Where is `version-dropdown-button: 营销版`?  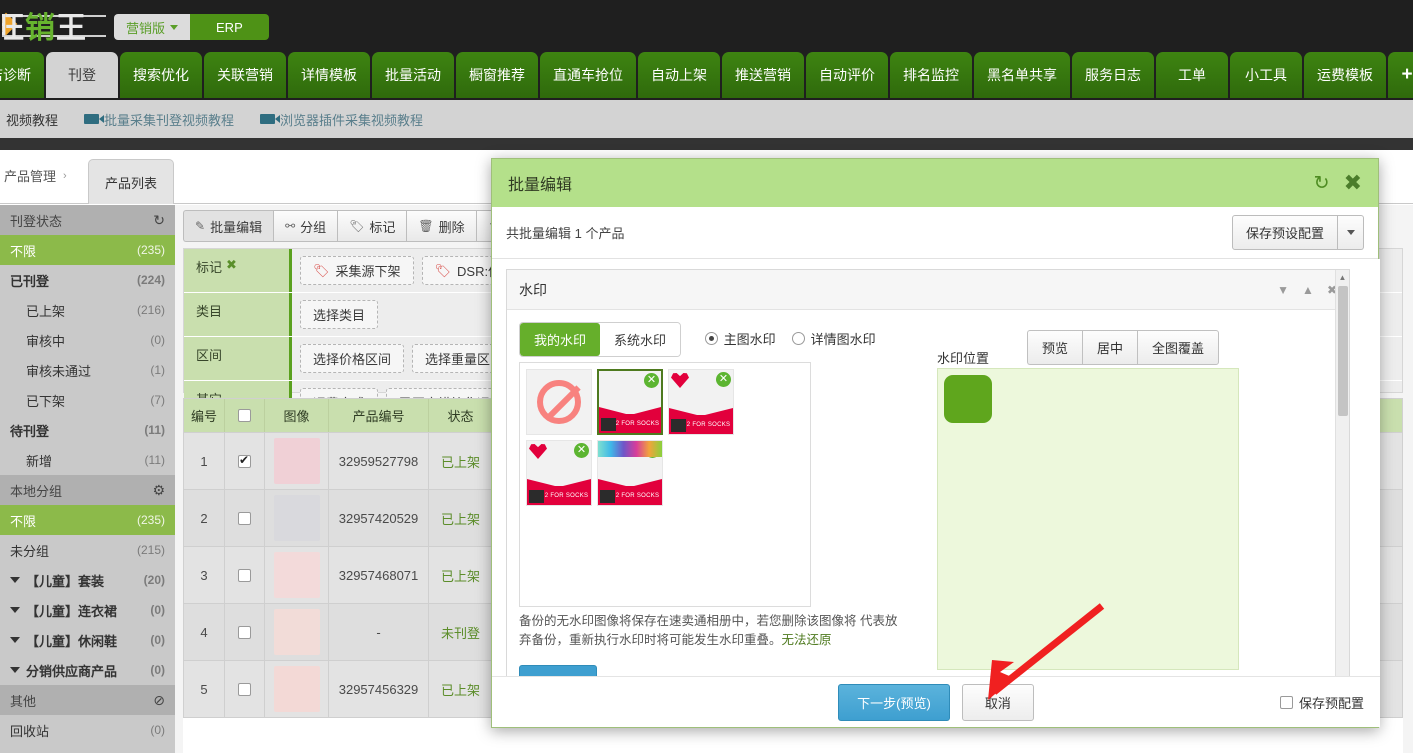
version-dropdown-button: 营销版 is located at coordinates (152, 27).